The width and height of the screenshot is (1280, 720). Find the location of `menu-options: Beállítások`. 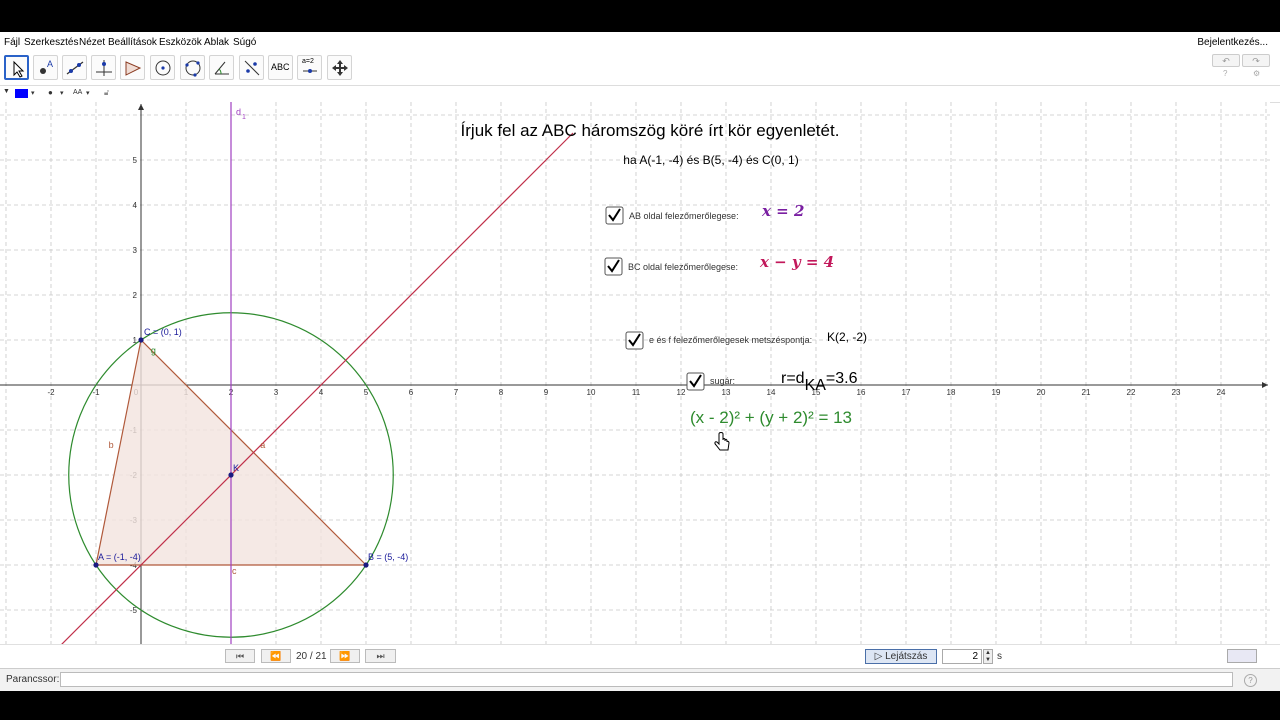

menu-options: Beállítások is located at coordinates (132, 42).